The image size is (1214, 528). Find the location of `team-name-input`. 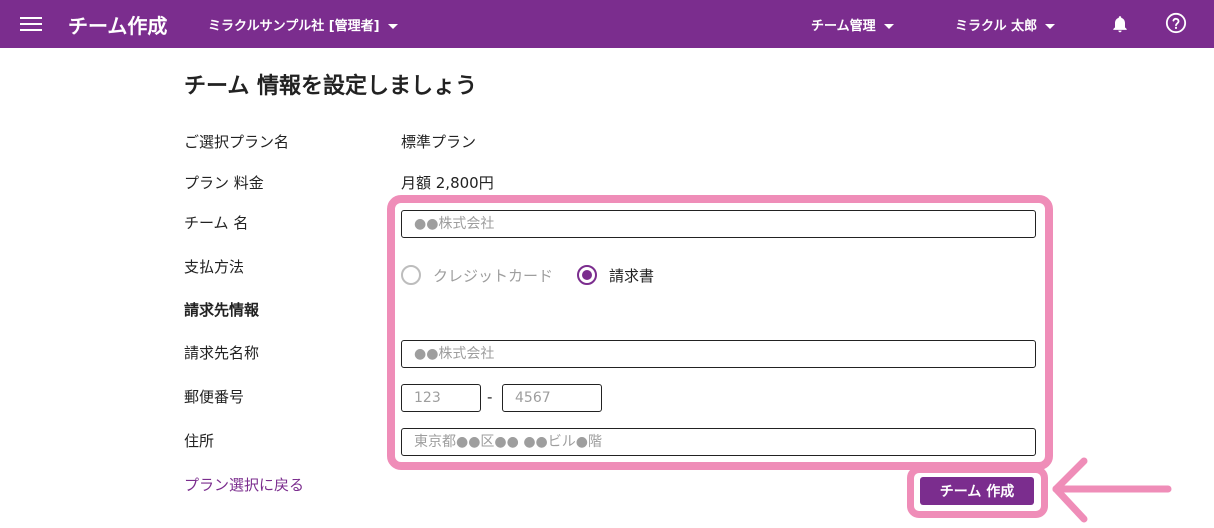

team-name-input is located at coordinates (718, 224).